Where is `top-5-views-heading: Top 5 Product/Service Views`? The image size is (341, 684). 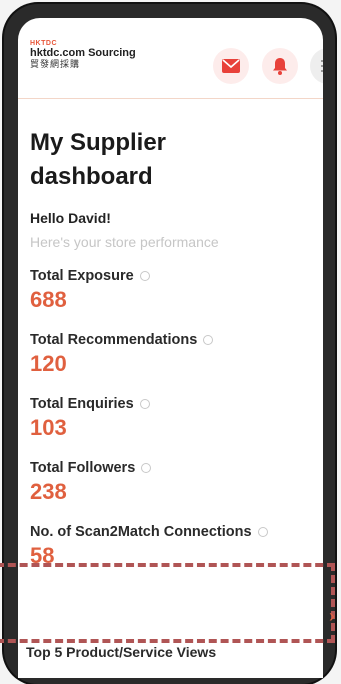 top-5-views-heading: Top 5 Product/Service Views is located at coordinates (121, 652).